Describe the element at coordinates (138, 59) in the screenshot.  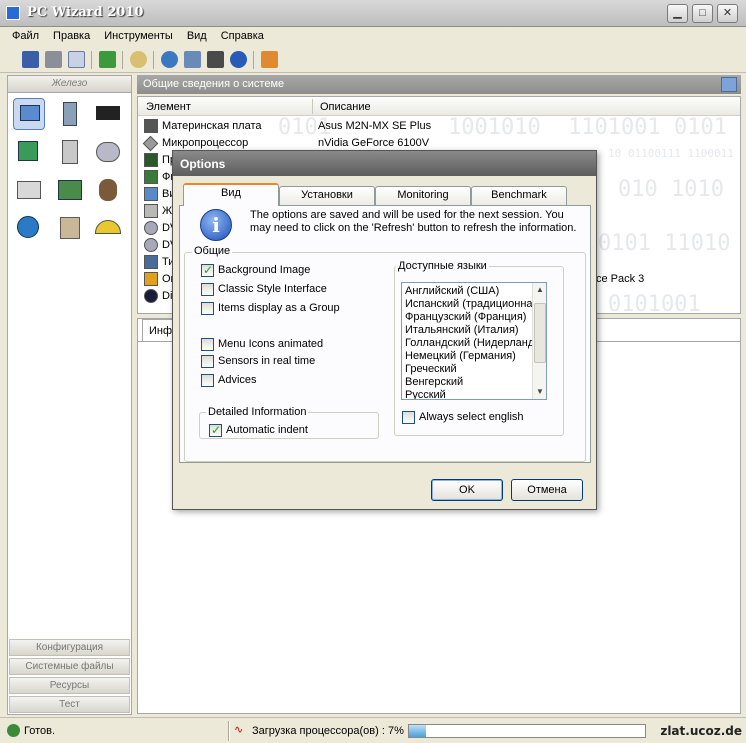
I see `find-icon` at that location.